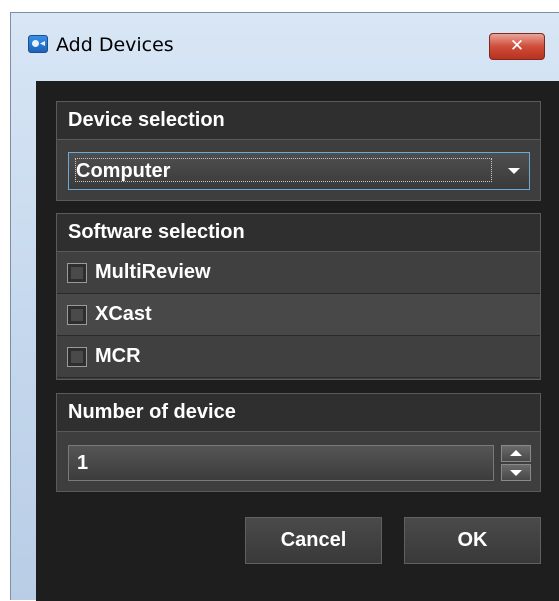 This screenshot has width=559, height=601. What do you see at coordinates (281, 463) in the screenshot?
I see `device-count-input: 1` at bounding box center [281, 463].